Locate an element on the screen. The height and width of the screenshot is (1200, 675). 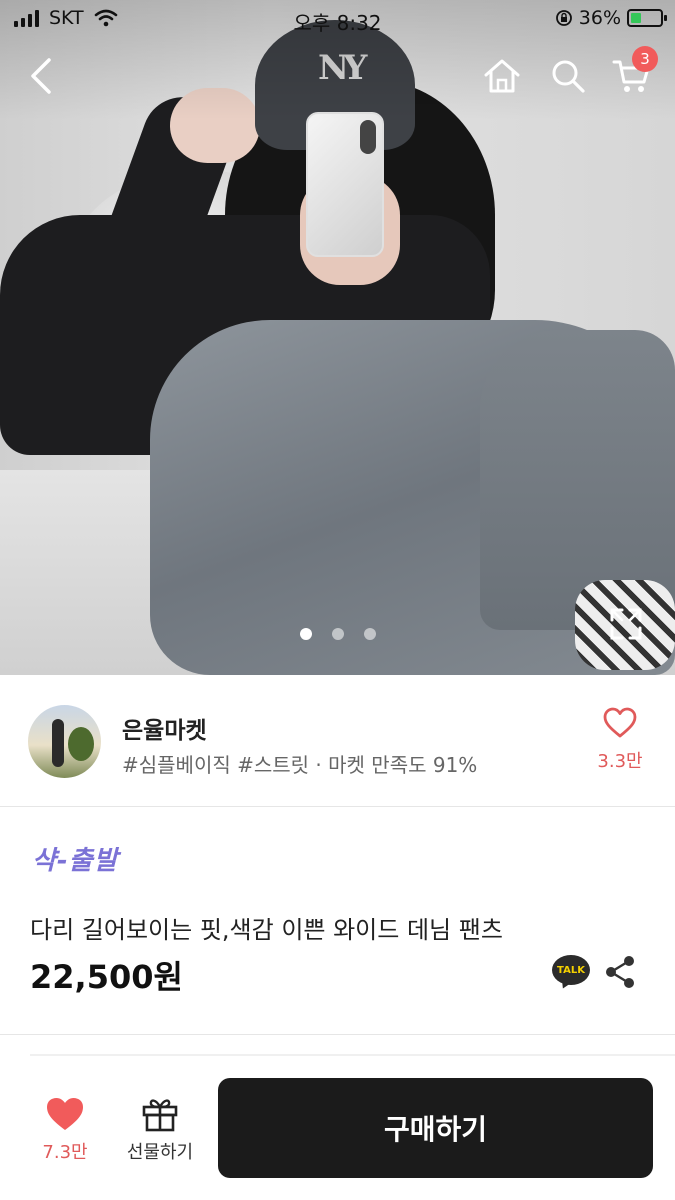
battery-percent: 36% is located at coordinates (599, 18).